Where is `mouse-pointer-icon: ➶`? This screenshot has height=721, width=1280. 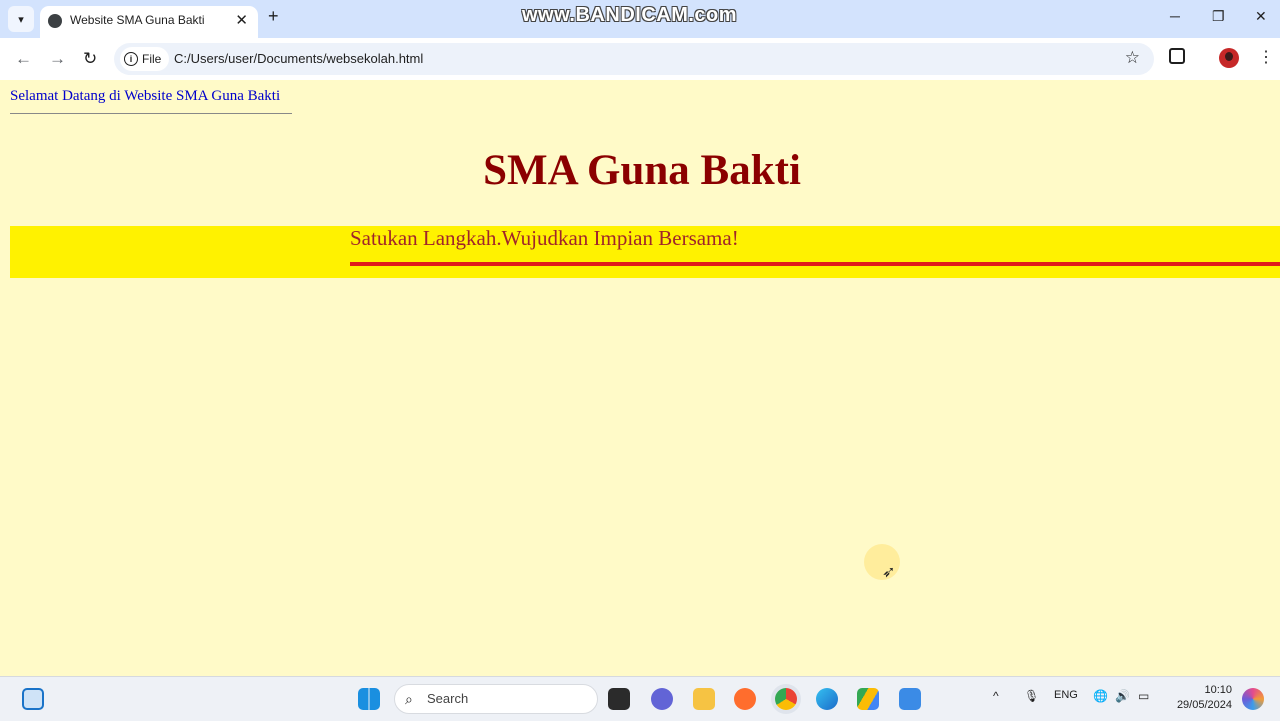
mouse-pointer-icon: ➶ is located at coordinates (889, 572).